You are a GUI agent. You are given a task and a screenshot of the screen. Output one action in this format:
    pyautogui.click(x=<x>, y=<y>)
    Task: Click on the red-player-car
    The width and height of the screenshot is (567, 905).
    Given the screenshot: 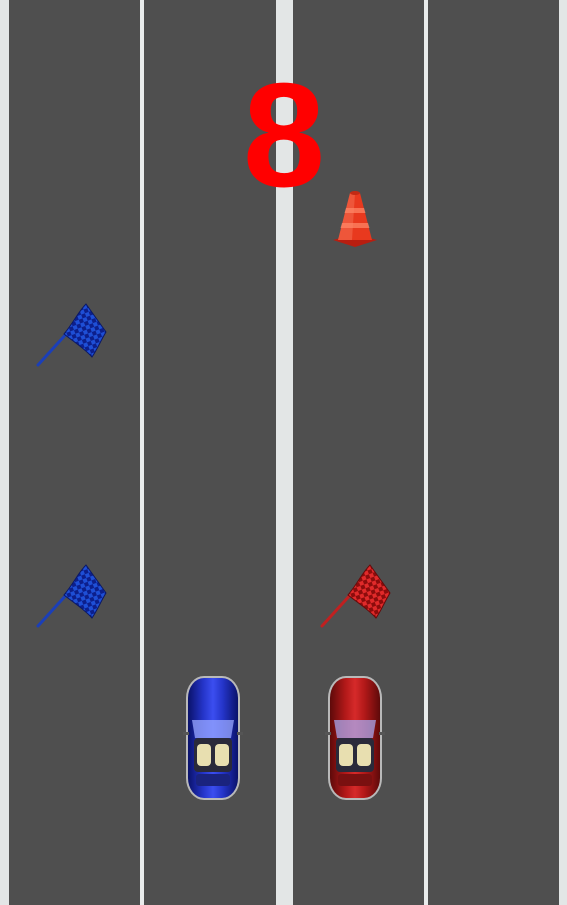 What is the action you would take?
    pyautogui.click(x=355, y=738)
    